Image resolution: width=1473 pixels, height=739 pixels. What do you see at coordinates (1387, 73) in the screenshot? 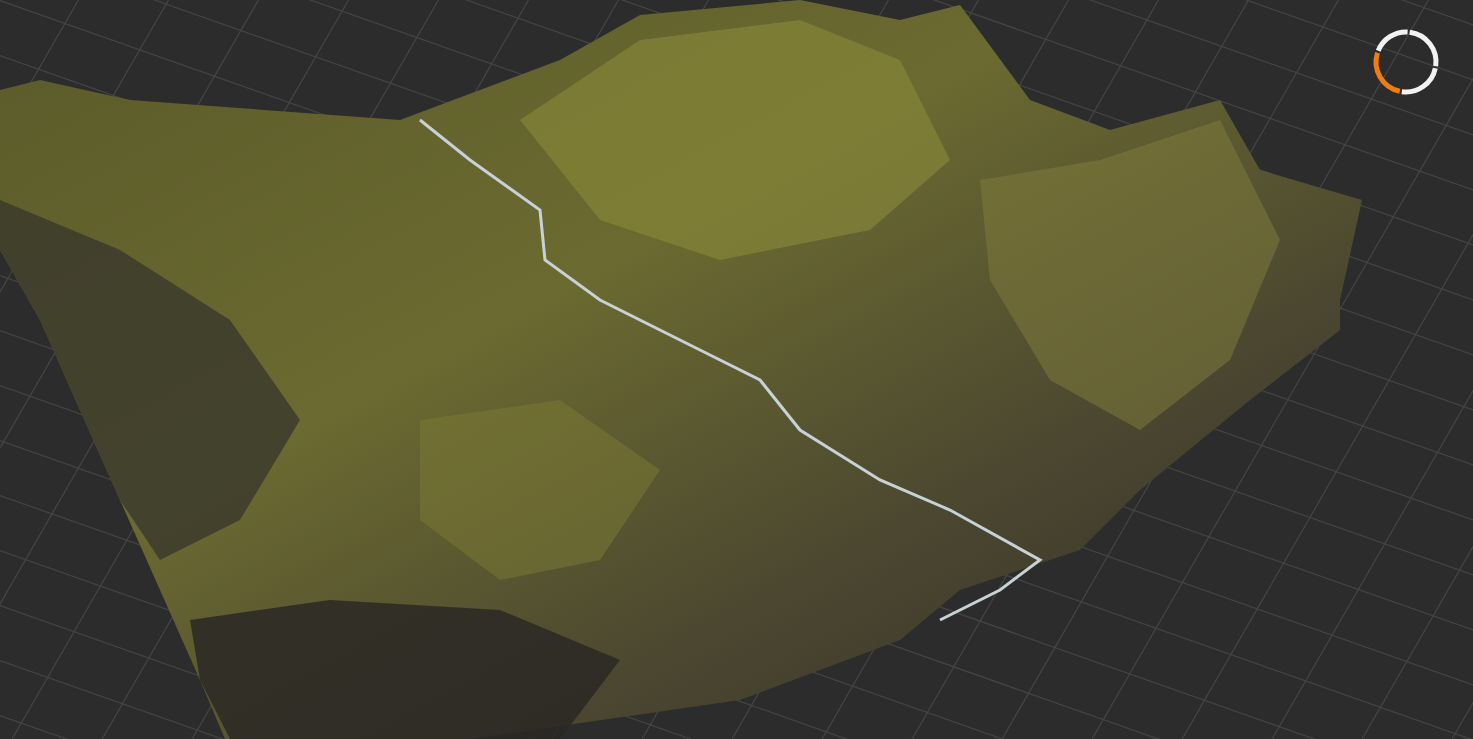
I see `view-gizmo-segment` at bounding box center [1387, 73].